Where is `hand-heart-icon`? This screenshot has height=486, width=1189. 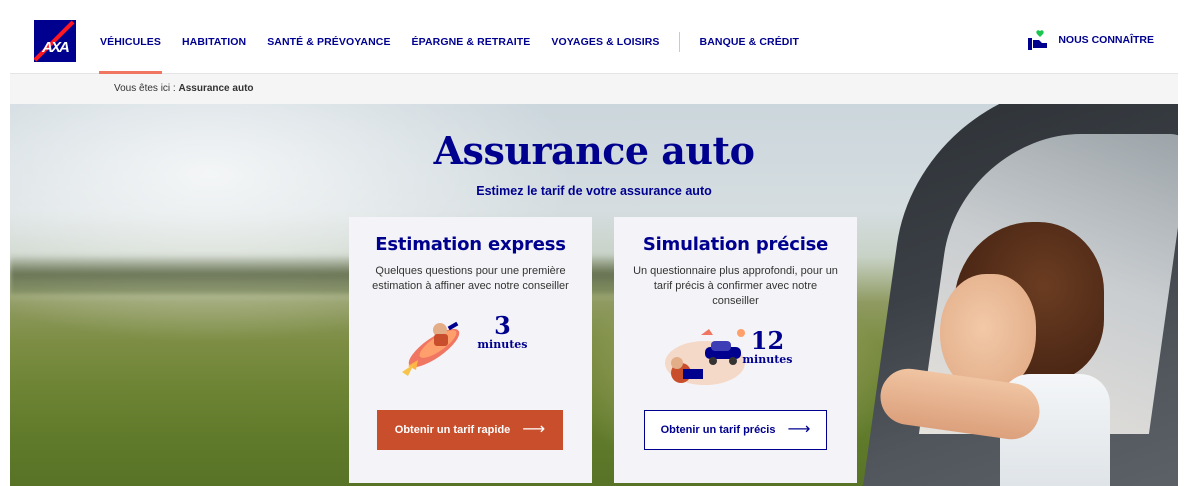
hand-heart-icon is located at coordinates (1038, 40).